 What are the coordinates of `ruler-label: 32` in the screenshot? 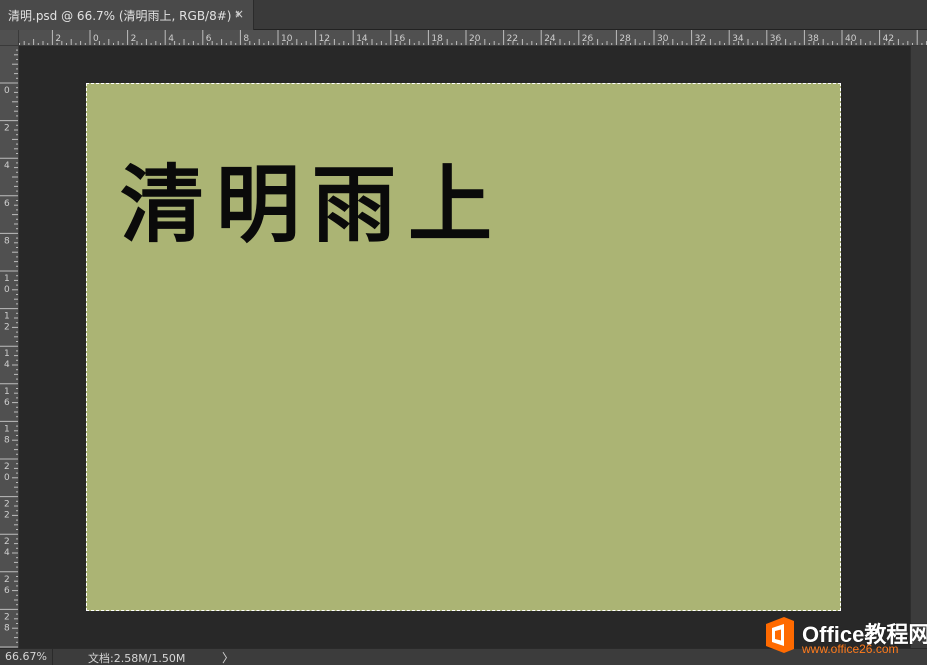 It's located at (700, 39).